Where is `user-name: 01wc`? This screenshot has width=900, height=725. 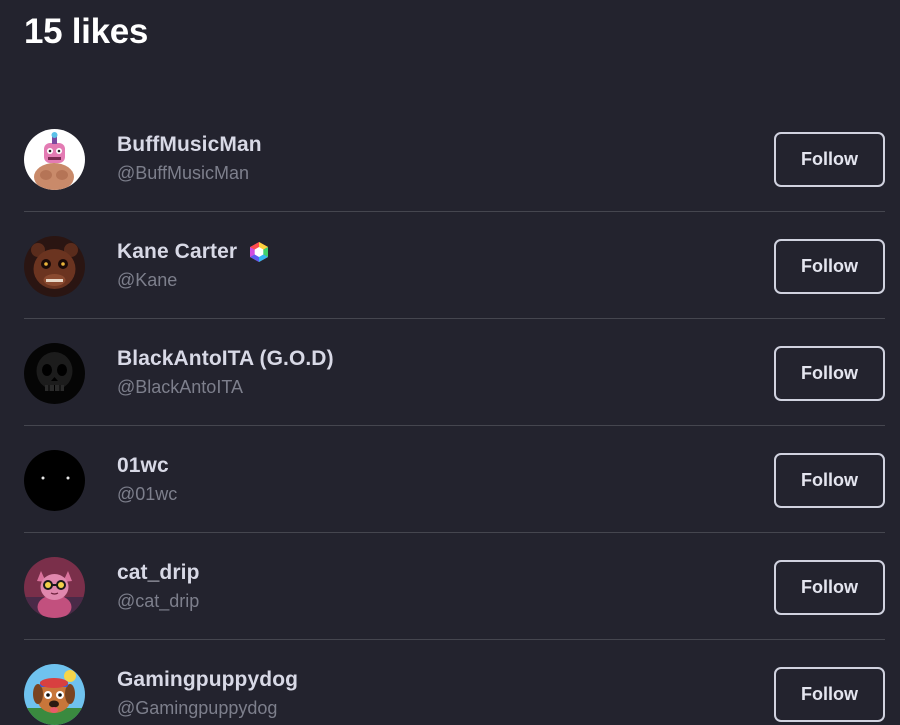 user-name: 01wc is located at coordinates (143, 466).